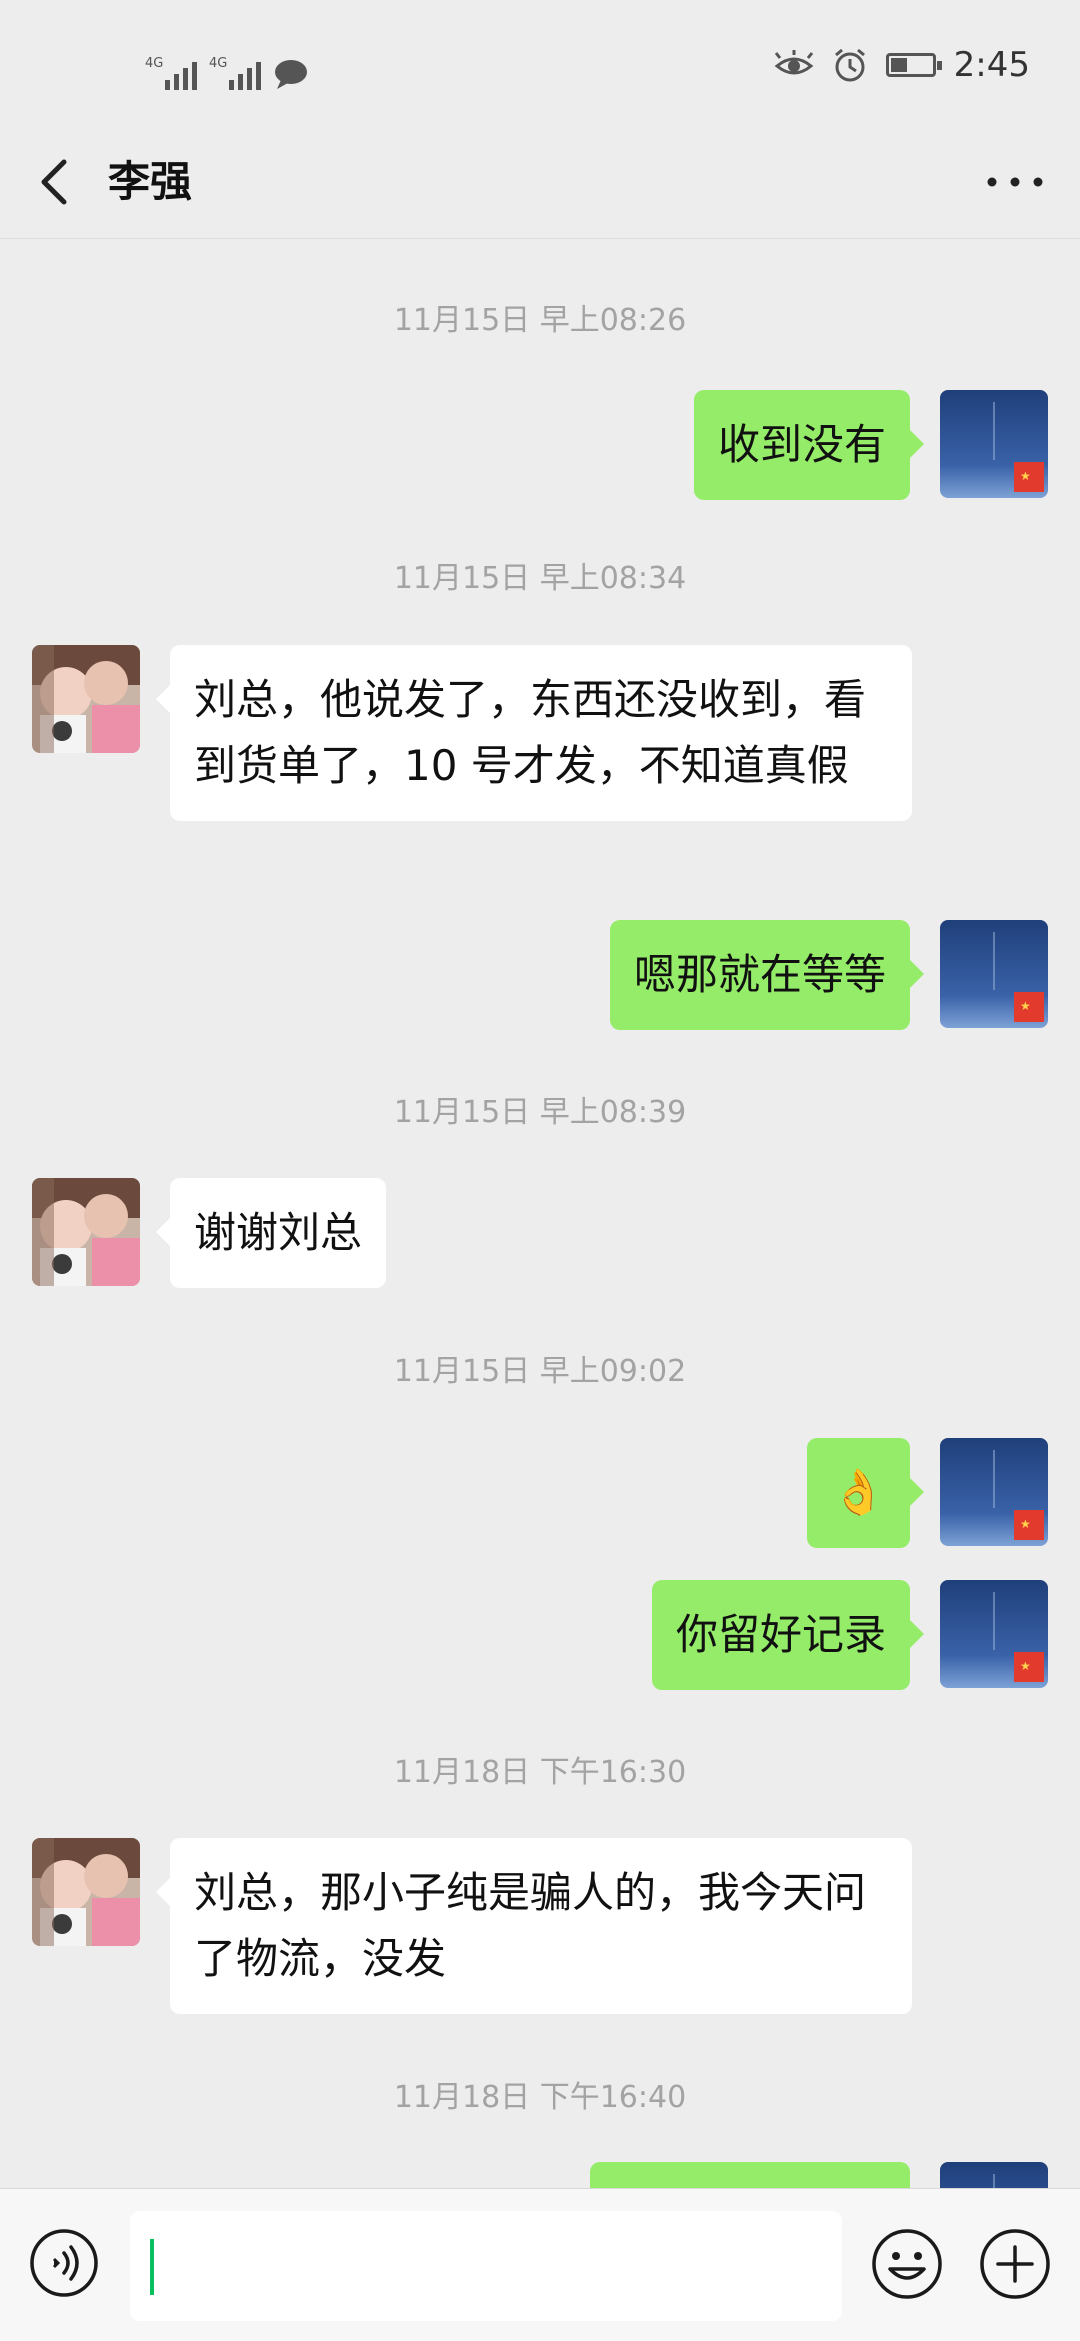 Image resolution: width=1080 pixels, height=2341 pixels. What do you see at coordinates (235, 73) in the screenshot?
I see `signal-icon-2: 4G` at bounding box center [235, 73].